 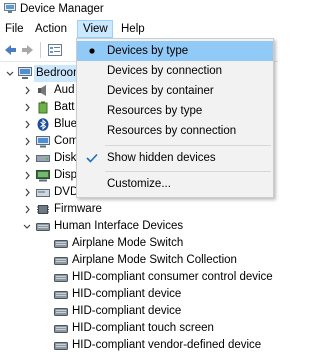 I want to click on tree-device: HID-compliant consumer control device, so click(x=139, y=277).